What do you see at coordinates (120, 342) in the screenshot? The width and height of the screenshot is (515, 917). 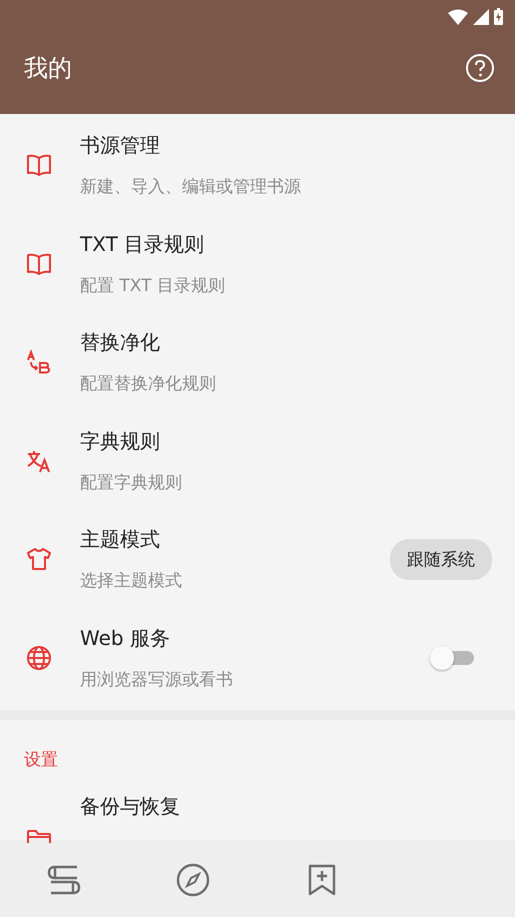 I see `item-title: 替换净化` at bounding box center [120, 342].